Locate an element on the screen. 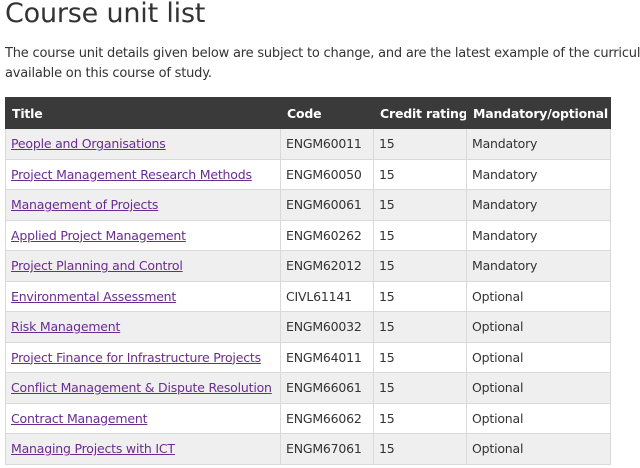 The width and height of the screenshot is (640, 468). cell-title: Managing Projects with ICT is located at coordinates (143, 449).